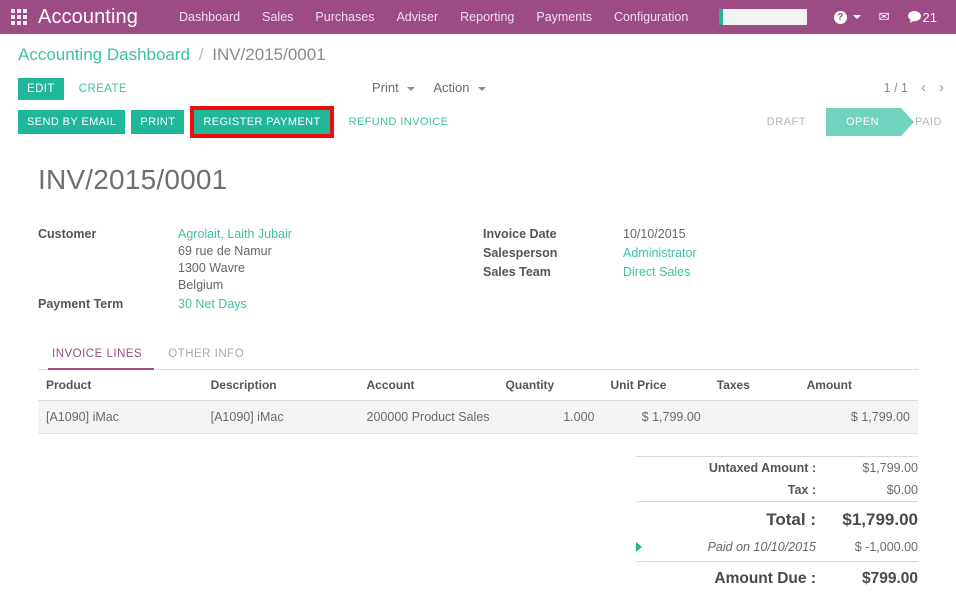 The width and height of the screenshot is (956, 596). Describe the element at coordinates (103, 89) in the screenshot. I see `create-button: CREATE` at that location.